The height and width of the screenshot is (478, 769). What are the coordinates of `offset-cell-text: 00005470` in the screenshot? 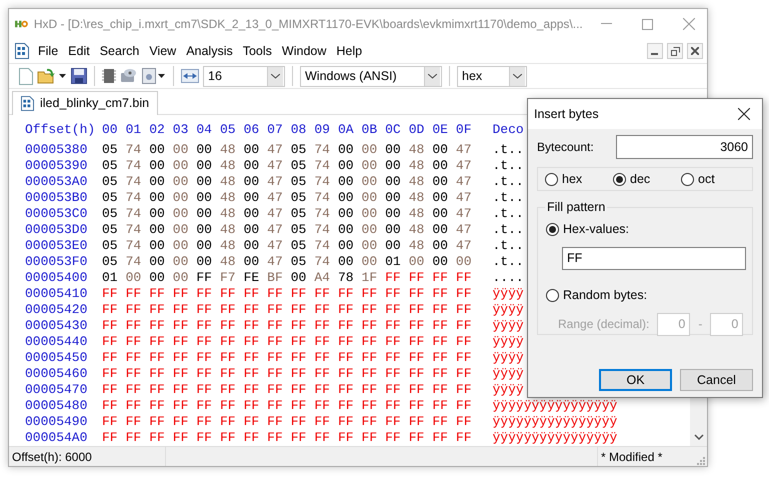 It's located at (56, 390).